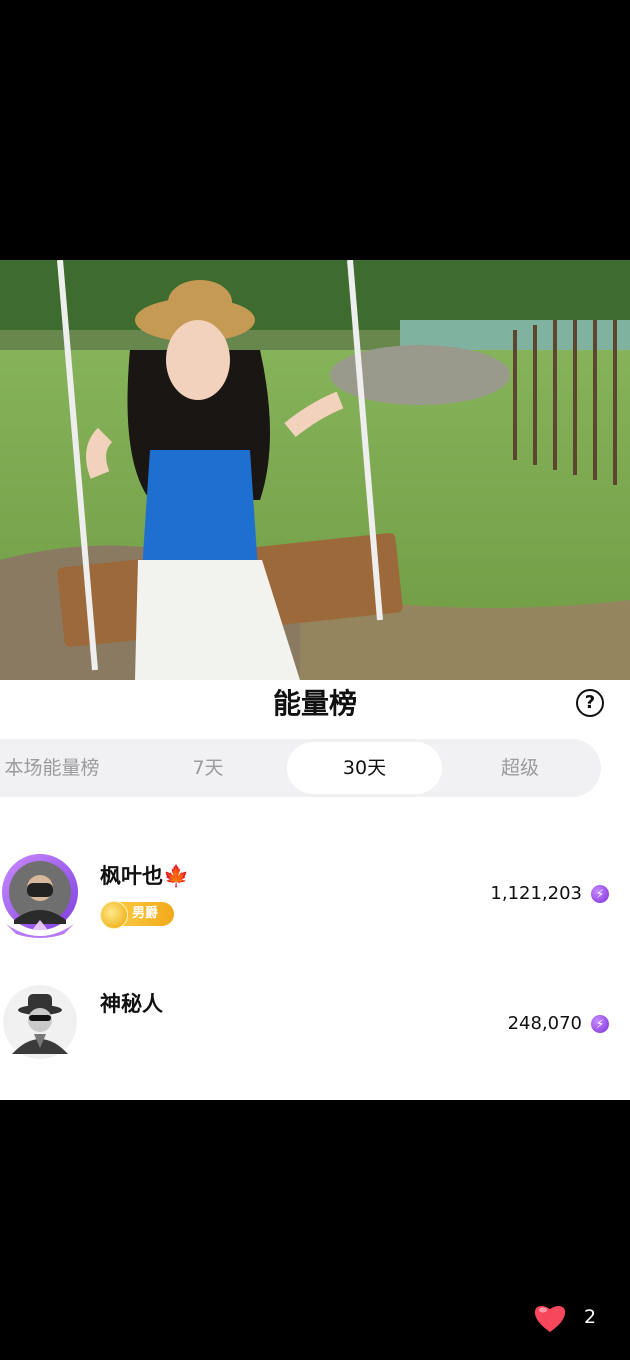 The height and width of the screenshot is (1360, 630). I want to click on leaderboard-tabs: 本场能量榜 7天 30天 超级, so click(300, 768).